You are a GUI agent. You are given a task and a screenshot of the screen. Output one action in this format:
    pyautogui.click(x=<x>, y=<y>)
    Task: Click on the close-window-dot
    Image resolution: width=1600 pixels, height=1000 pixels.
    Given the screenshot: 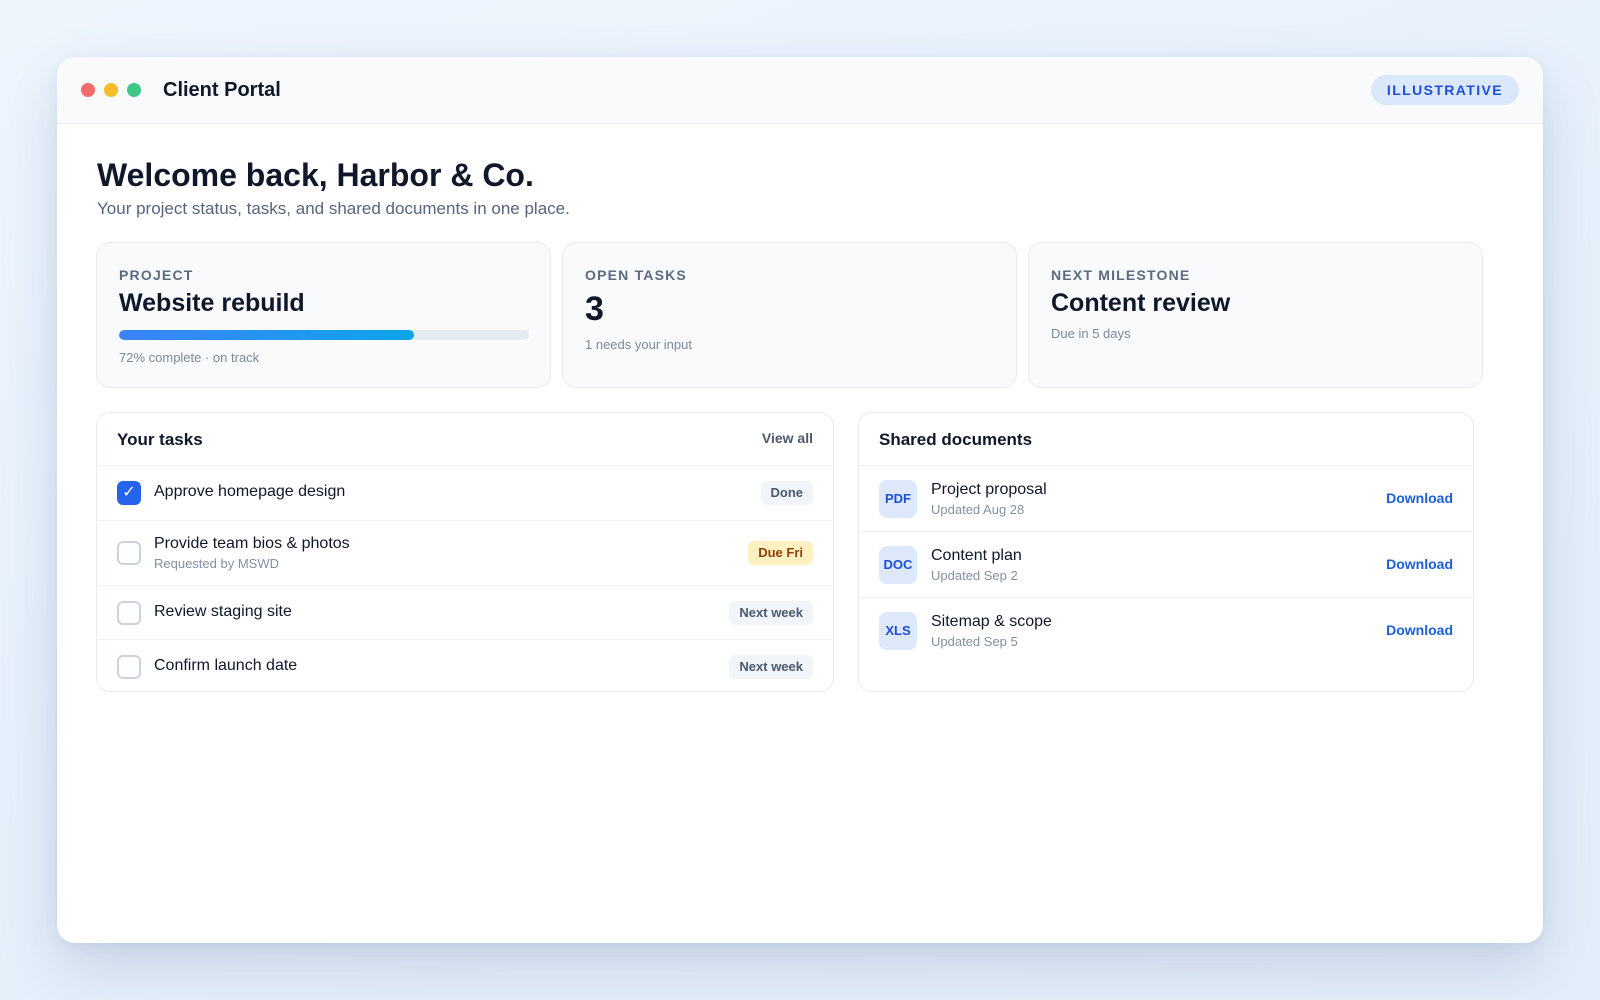 What is the action you would take?
    pyautogui.click(x=88, y=90)
    